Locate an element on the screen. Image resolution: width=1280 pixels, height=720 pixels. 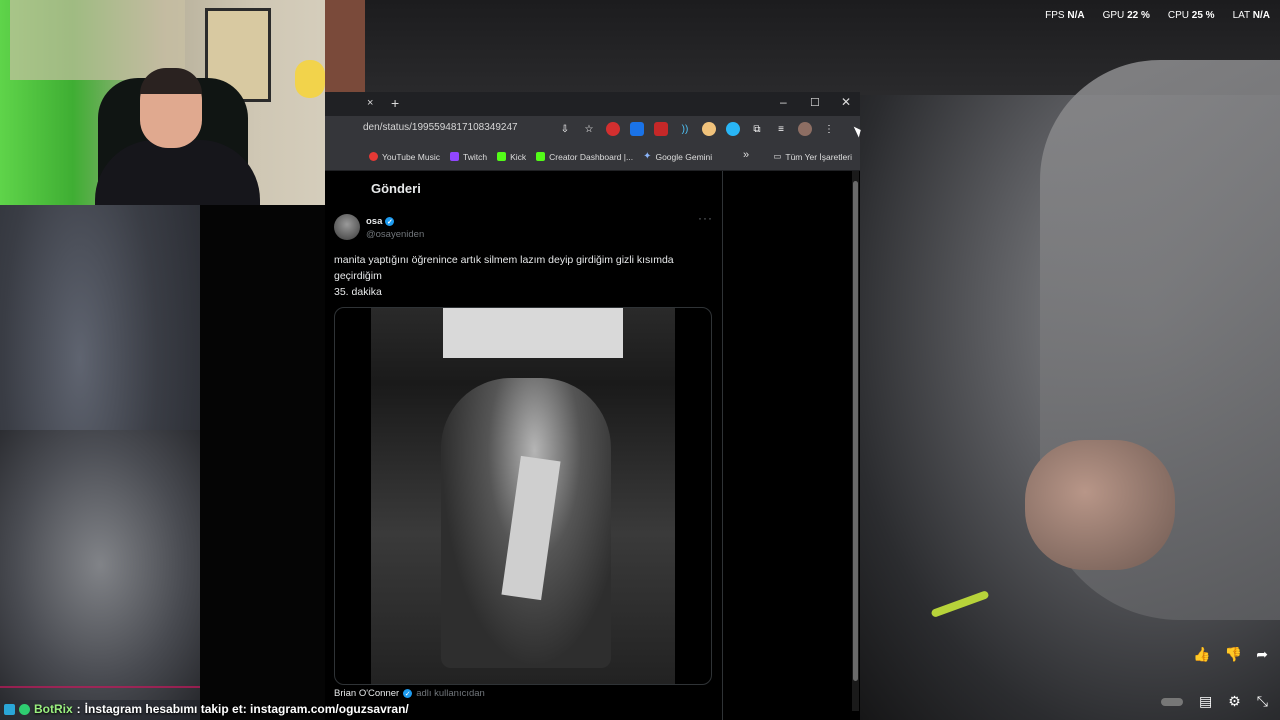
tab-strip: × + – ☐ ✕ is located at coordinates (592, 104).